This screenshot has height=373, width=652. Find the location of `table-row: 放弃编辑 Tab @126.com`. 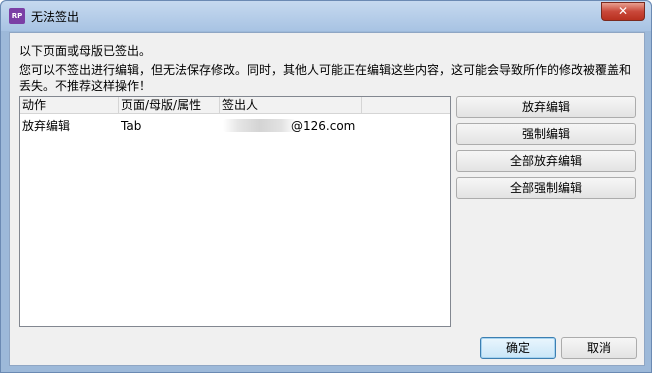

table-row: 放弃编辑 Tab @126.com is located at coordinates (235, 126).